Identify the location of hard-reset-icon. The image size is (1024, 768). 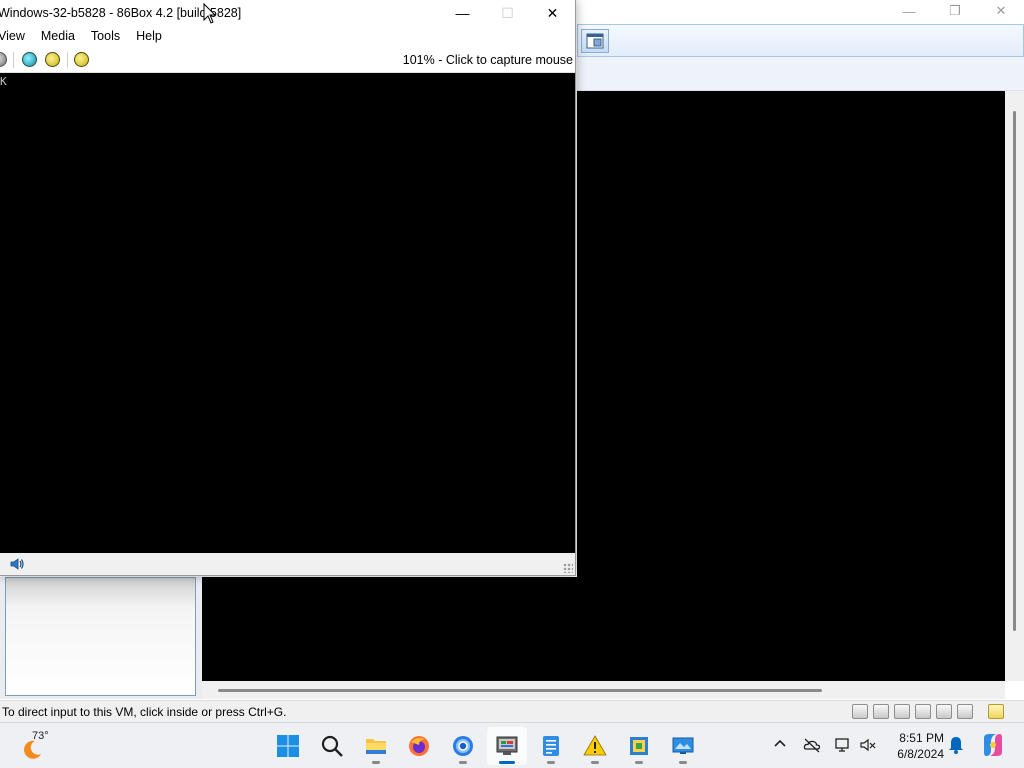
(29, 59).